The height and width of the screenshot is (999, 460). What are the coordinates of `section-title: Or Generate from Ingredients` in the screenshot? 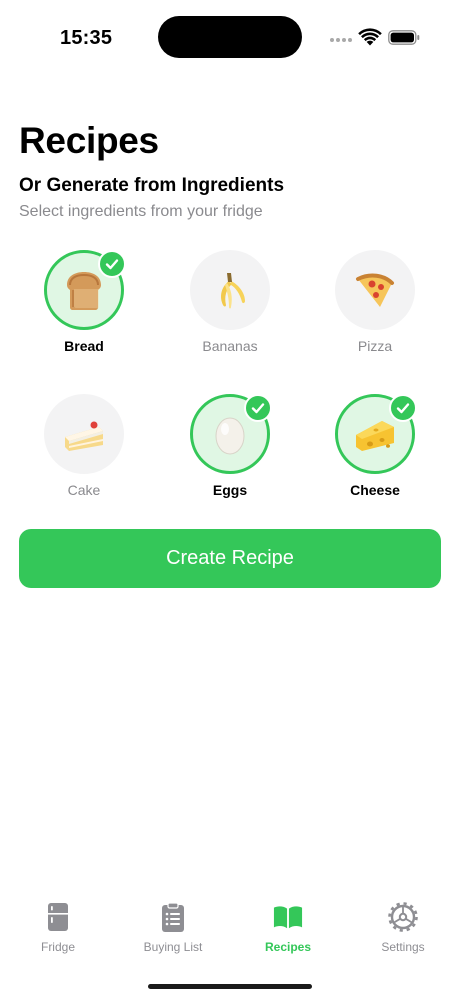 It's located at (152, 185).